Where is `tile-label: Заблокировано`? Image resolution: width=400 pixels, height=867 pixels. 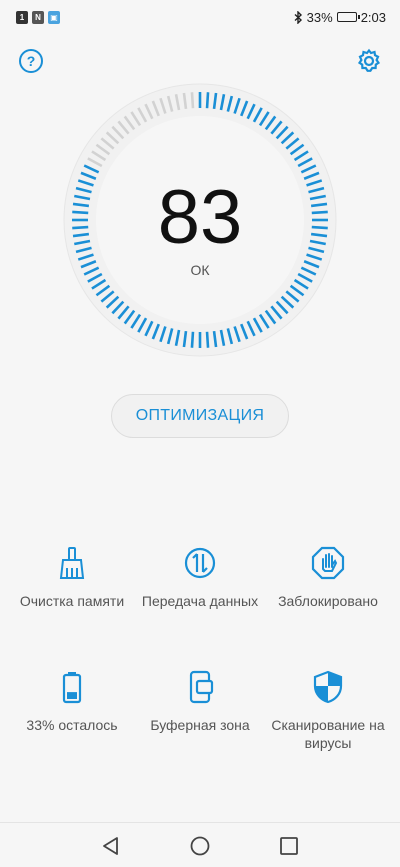 tile-label: Заблокировано is located at coordinates (328, 601).